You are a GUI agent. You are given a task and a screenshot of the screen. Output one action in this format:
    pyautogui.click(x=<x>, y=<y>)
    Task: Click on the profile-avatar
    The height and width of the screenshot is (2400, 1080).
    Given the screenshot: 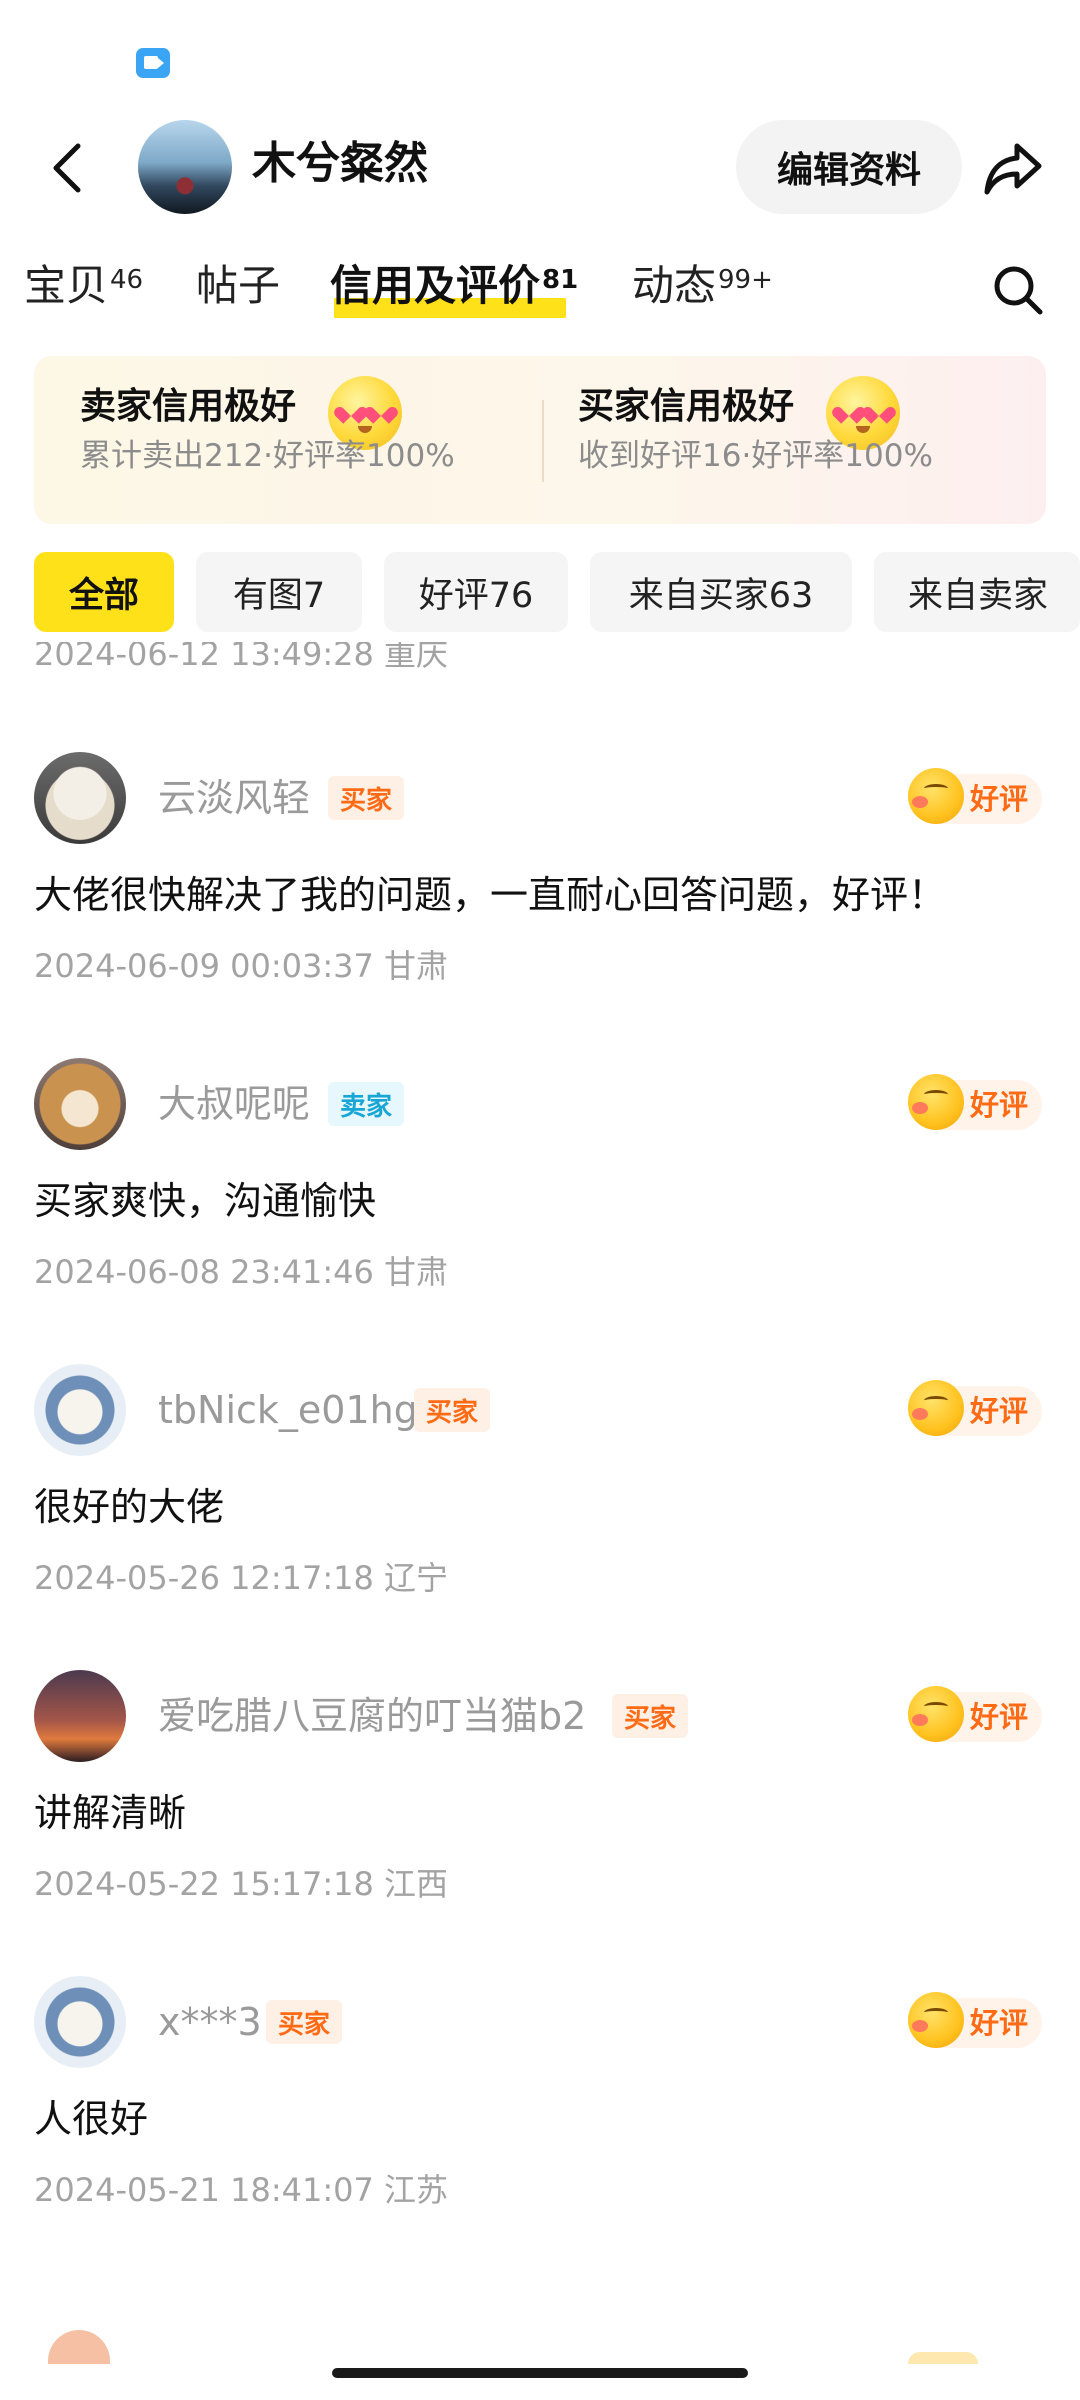 What is the action you would take?
    pyautogui.click(x=185, y=167)
    